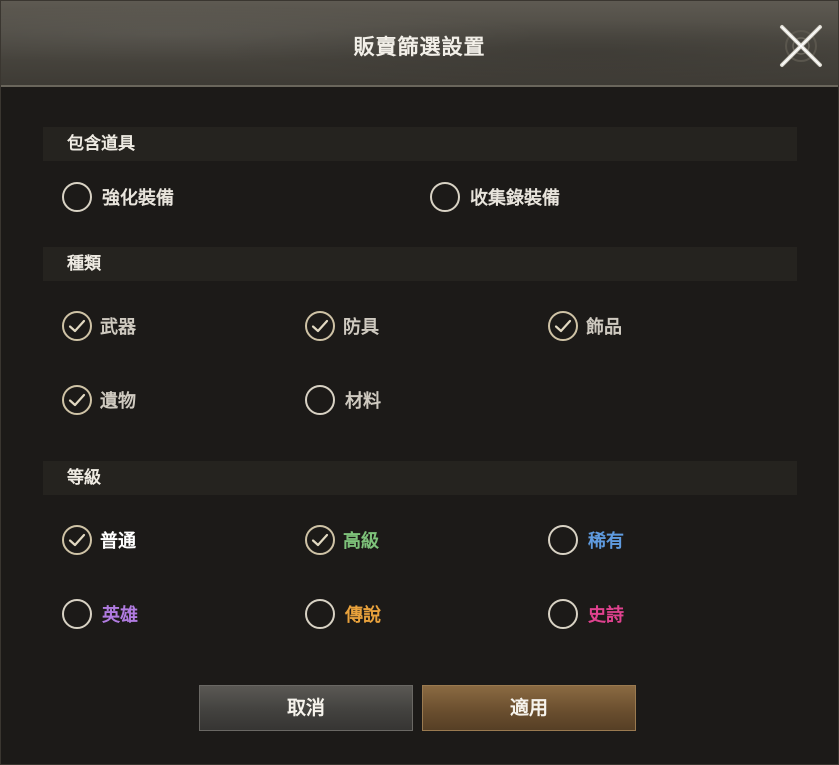 Image resolution: width=839 pixels, height=765 pixels. Describe the element at coordinates (118, 541) in the screenshot. I see `option-label: 普通` at that location.